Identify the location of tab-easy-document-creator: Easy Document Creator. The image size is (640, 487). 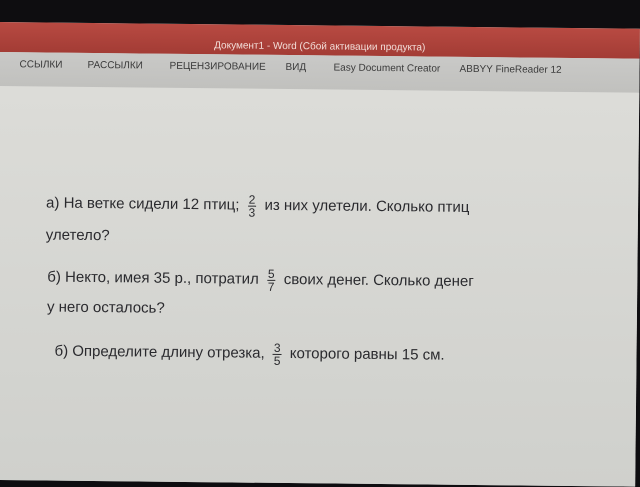
(386, 68).